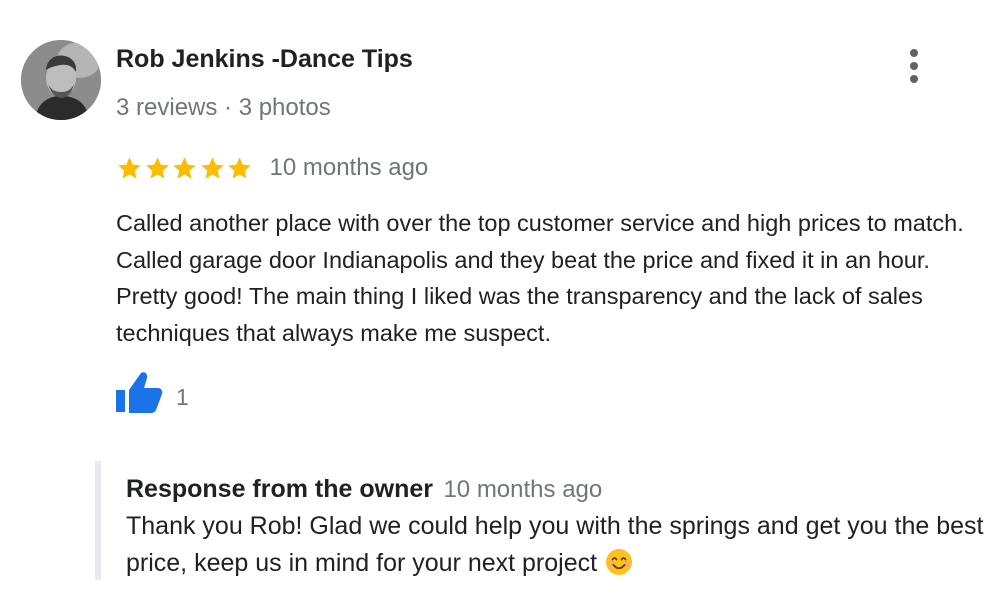 The height and width of the screenshot is (604, 1008). I want to click on more-options-button, so click(914, 66).